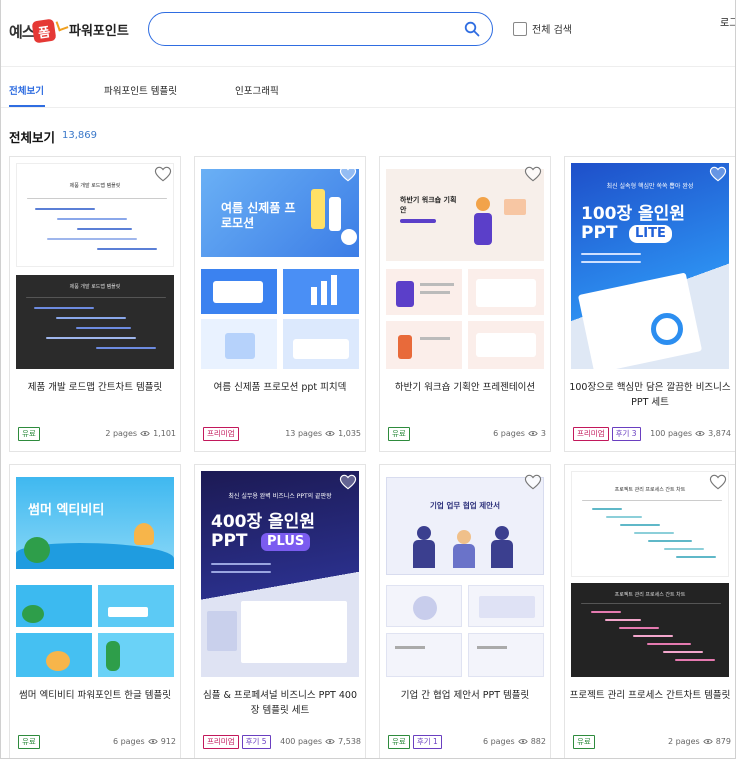  What do you see at coordinates (32, 137) in the screenshot?
I see `section-title: 전체보기` at bounding box center [32, 137].